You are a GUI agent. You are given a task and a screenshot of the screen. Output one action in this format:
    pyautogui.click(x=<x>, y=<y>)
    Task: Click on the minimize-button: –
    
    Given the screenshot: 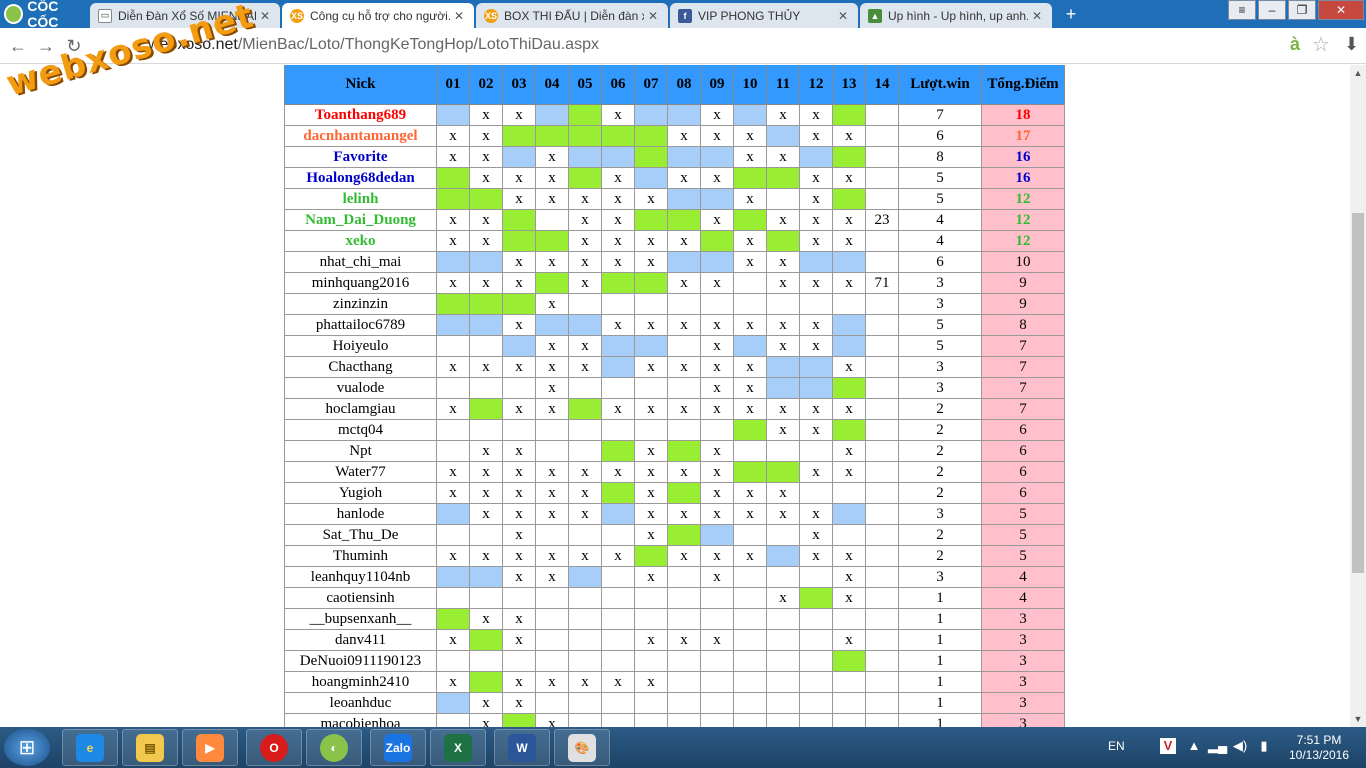 What is the action you would take?
    pyautogui.click(x=1272, y=10)
    